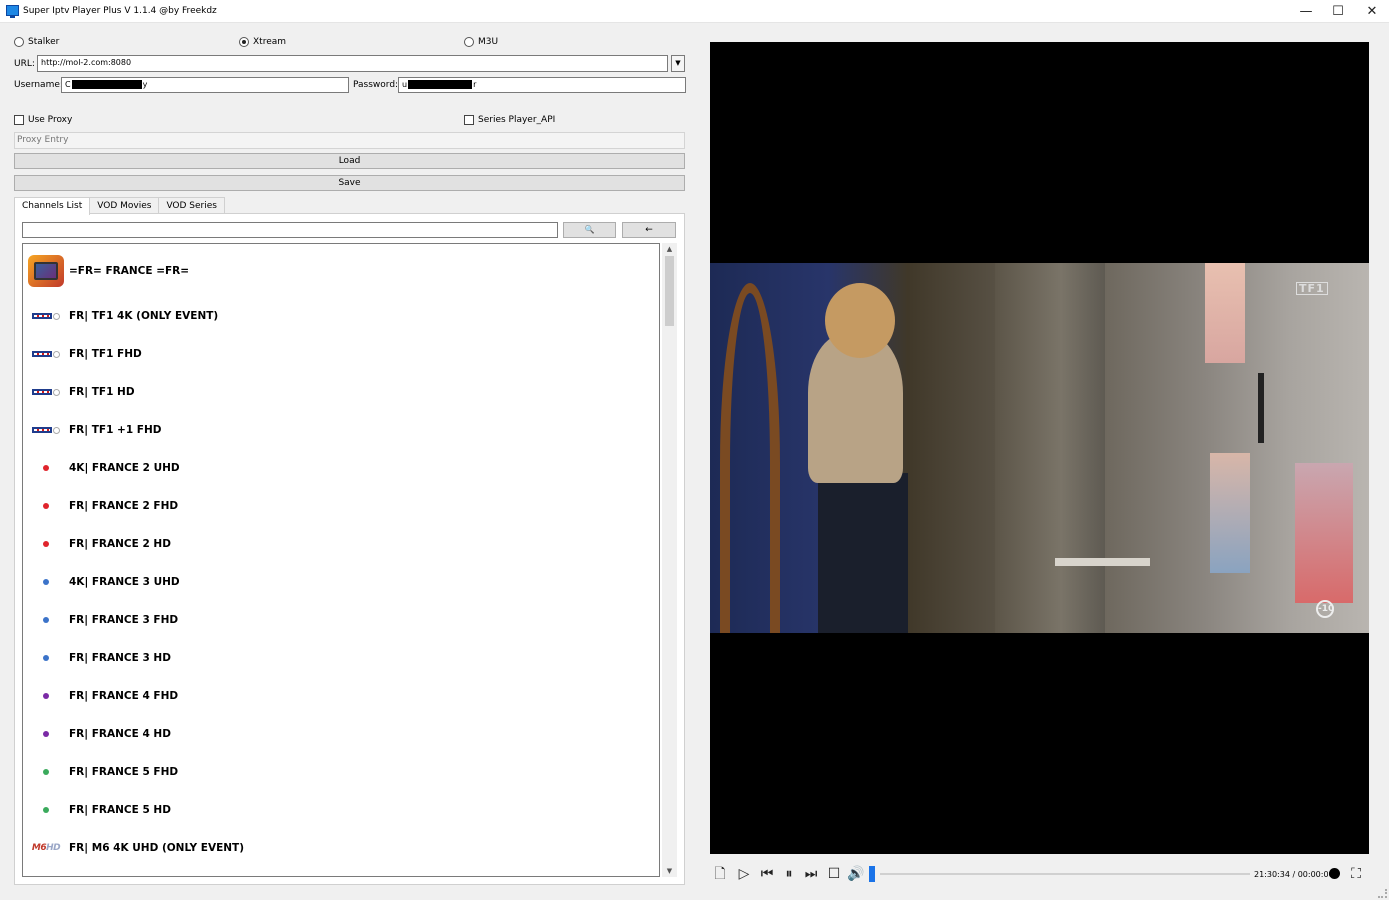 This screenshot has height=900, width=1389. What do you see at coordinates (244, 42) in the screenshot?
I see `radio-circle-selected` at bounding box center [244, 42].